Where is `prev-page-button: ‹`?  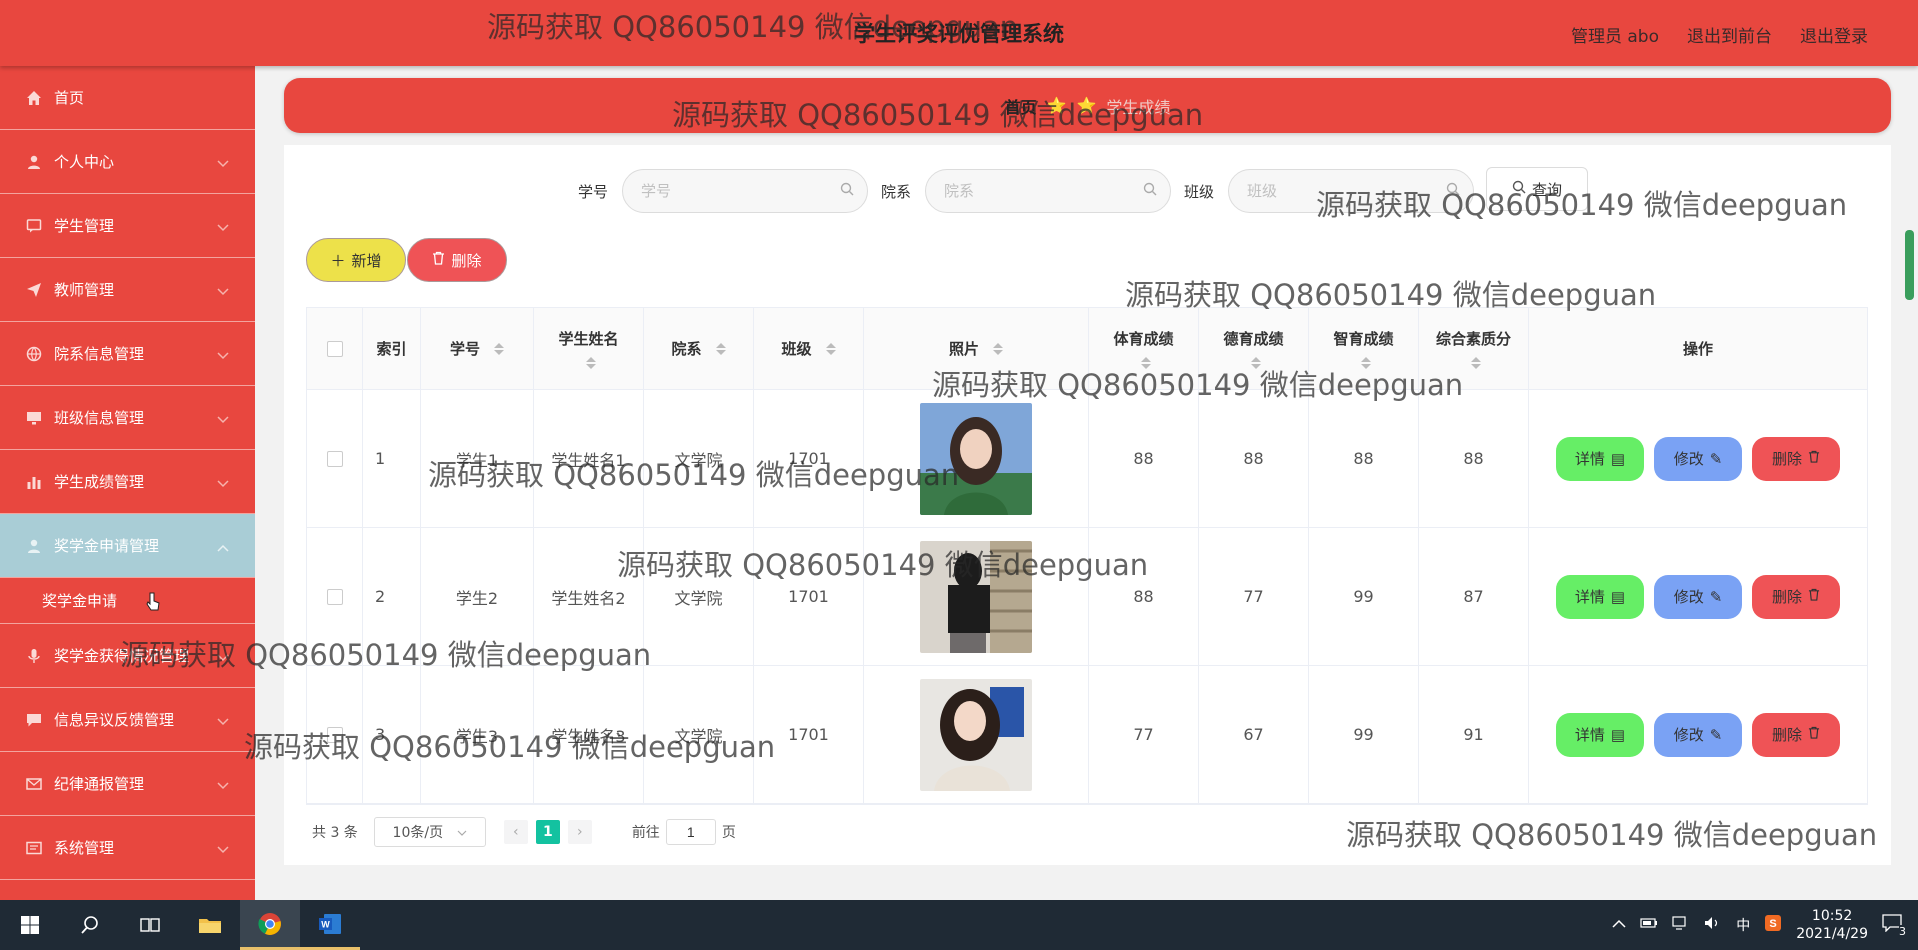
prev-page-button: ‹ is located at coordinates (515, 832).